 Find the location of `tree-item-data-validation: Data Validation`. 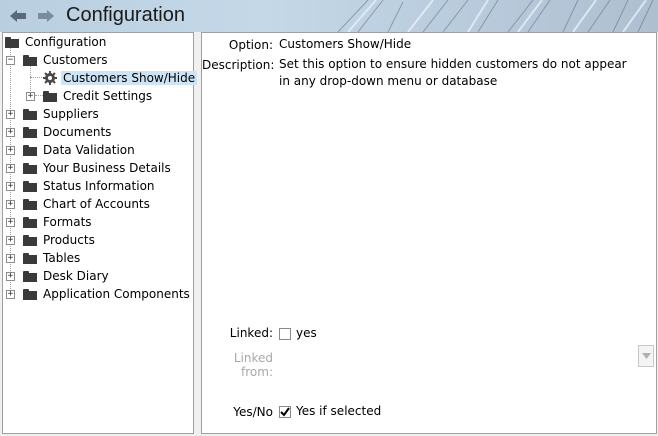

tree-item-data-validation: Data Validation is located at coordinates (80, 150).